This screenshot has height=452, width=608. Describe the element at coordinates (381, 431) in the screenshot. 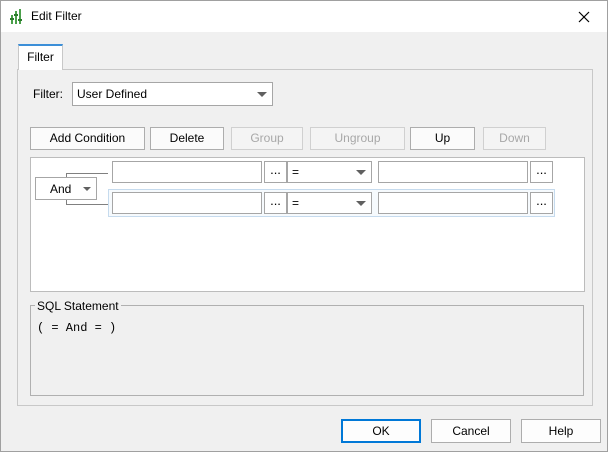

I see `ok-button: OK` at that location.